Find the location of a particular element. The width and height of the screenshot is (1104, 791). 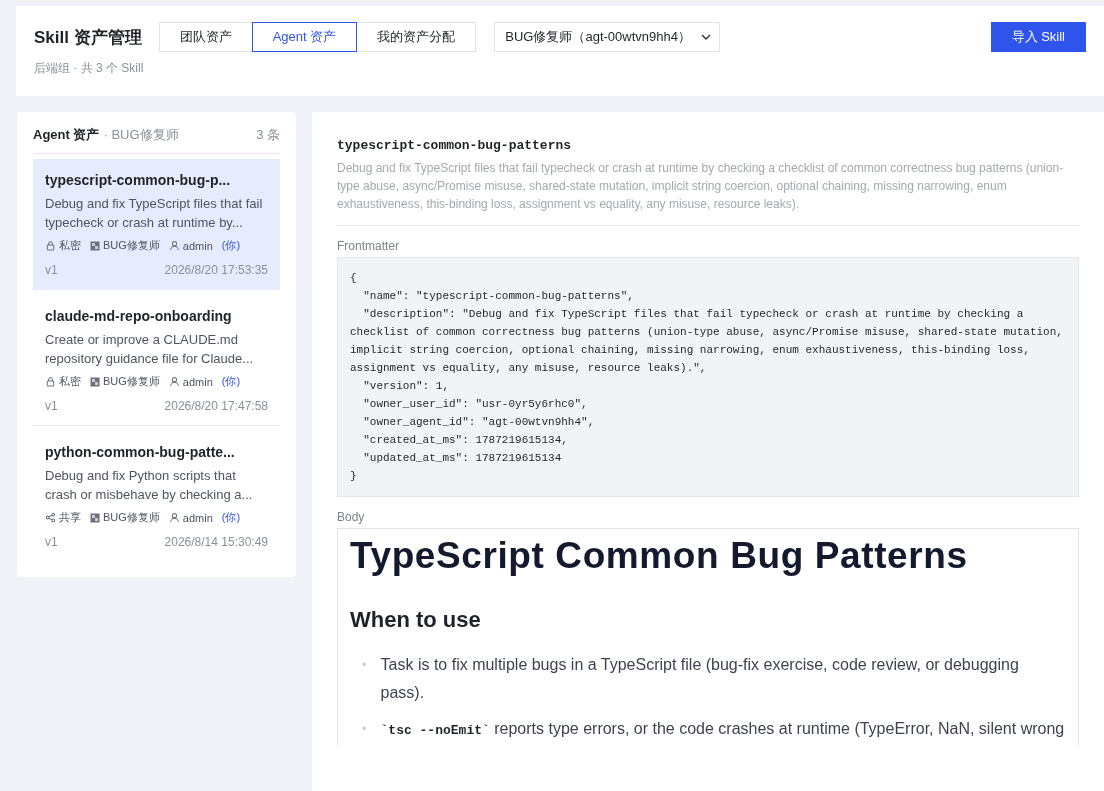

skill-list-item: typescript-common-bug-p... Debug and fix TypeScript files that fail typecheck or crash at runtime by... 私密 BUG修复师 admin (你) v1 2026/8/20 17:53:35 is located at coordinates (156, 224).